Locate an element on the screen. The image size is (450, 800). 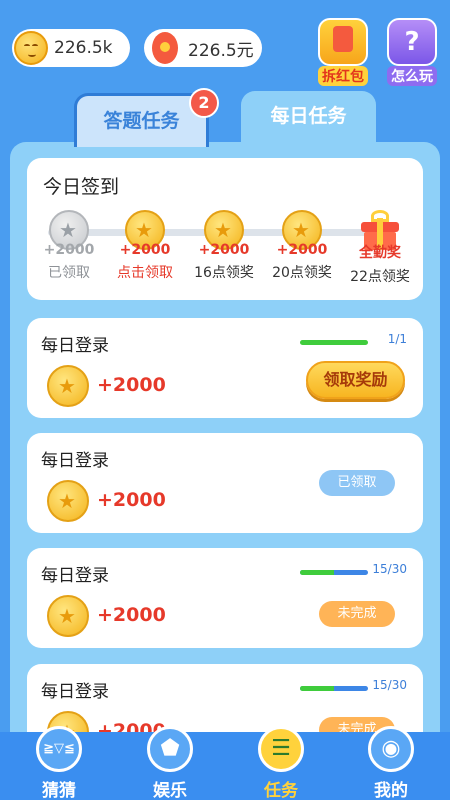
signin-step-4: ★ +2000 20点领奖 is located at coordinates (302, 246).